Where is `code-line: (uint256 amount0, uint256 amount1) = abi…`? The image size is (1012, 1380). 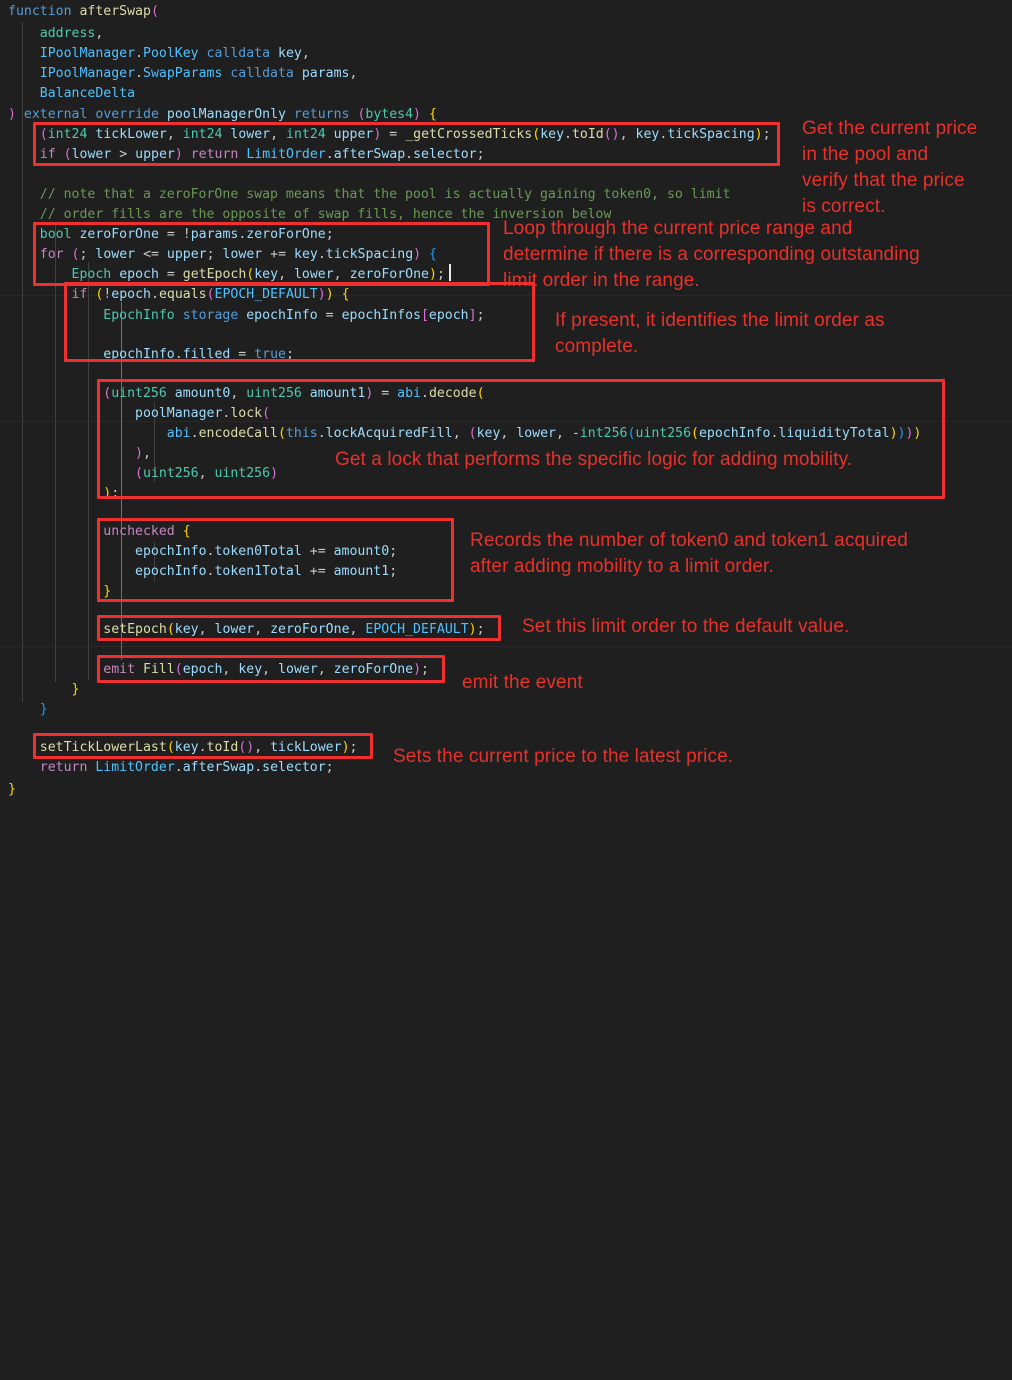 code-line: (uint256 amount0, uint256 amount1) = abi… is located at coordinates (246, 394).